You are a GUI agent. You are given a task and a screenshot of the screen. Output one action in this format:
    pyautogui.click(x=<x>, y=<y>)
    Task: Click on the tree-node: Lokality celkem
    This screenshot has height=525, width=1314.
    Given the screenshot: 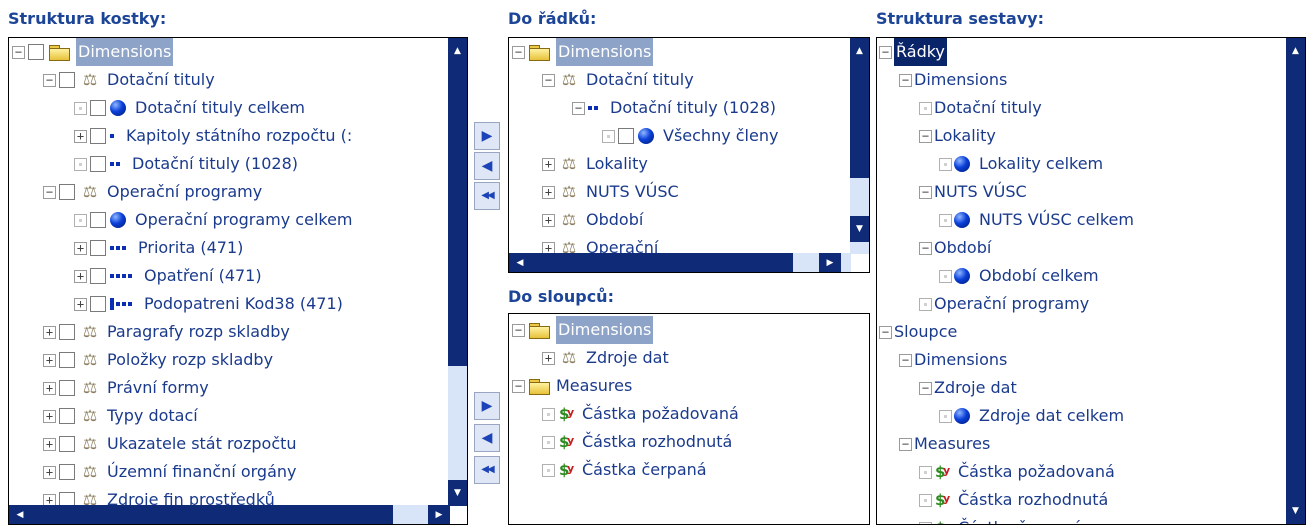 What is the action you would take?
    pyautogui.click(x=1021, y=164)
    